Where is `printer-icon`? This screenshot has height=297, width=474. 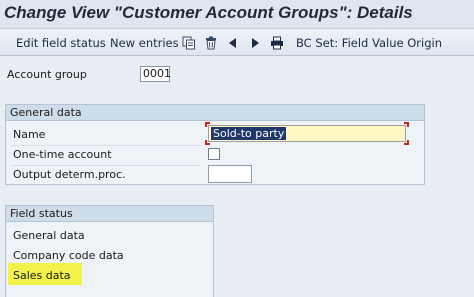 printer-icon is located at coordinates (277, 42).